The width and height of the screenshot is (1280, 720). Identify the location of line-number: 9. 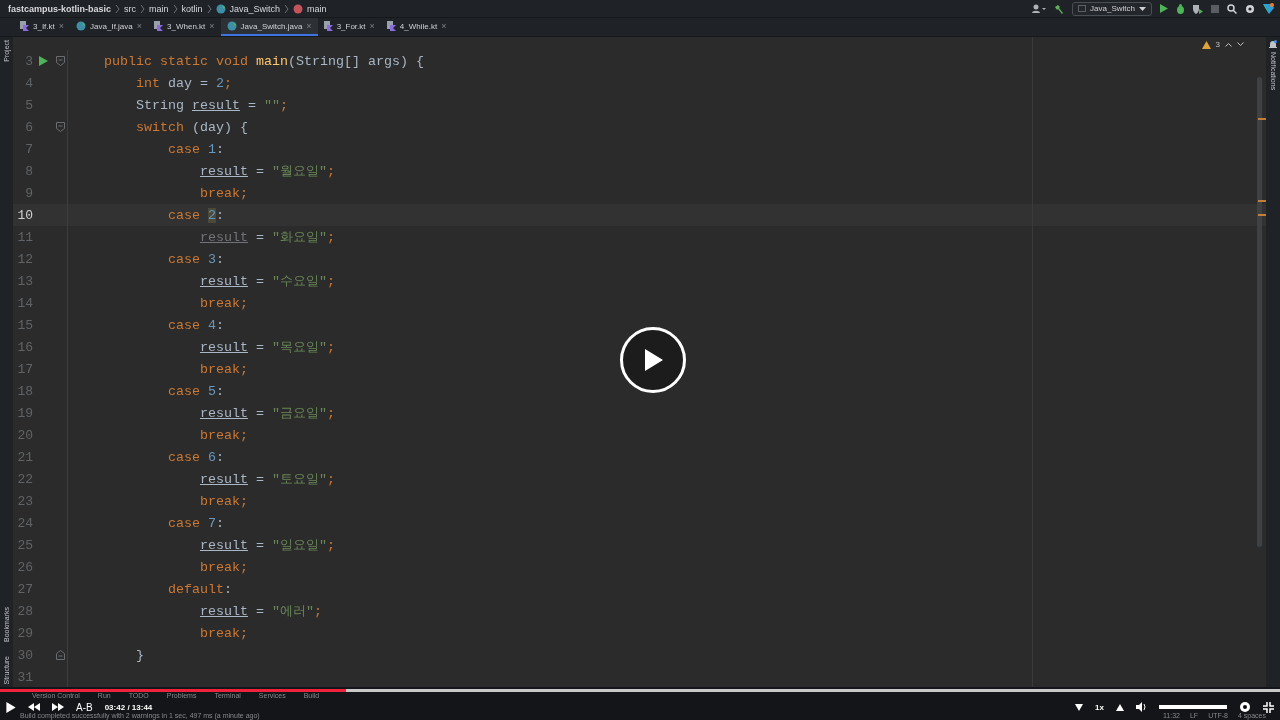
(28, 193).